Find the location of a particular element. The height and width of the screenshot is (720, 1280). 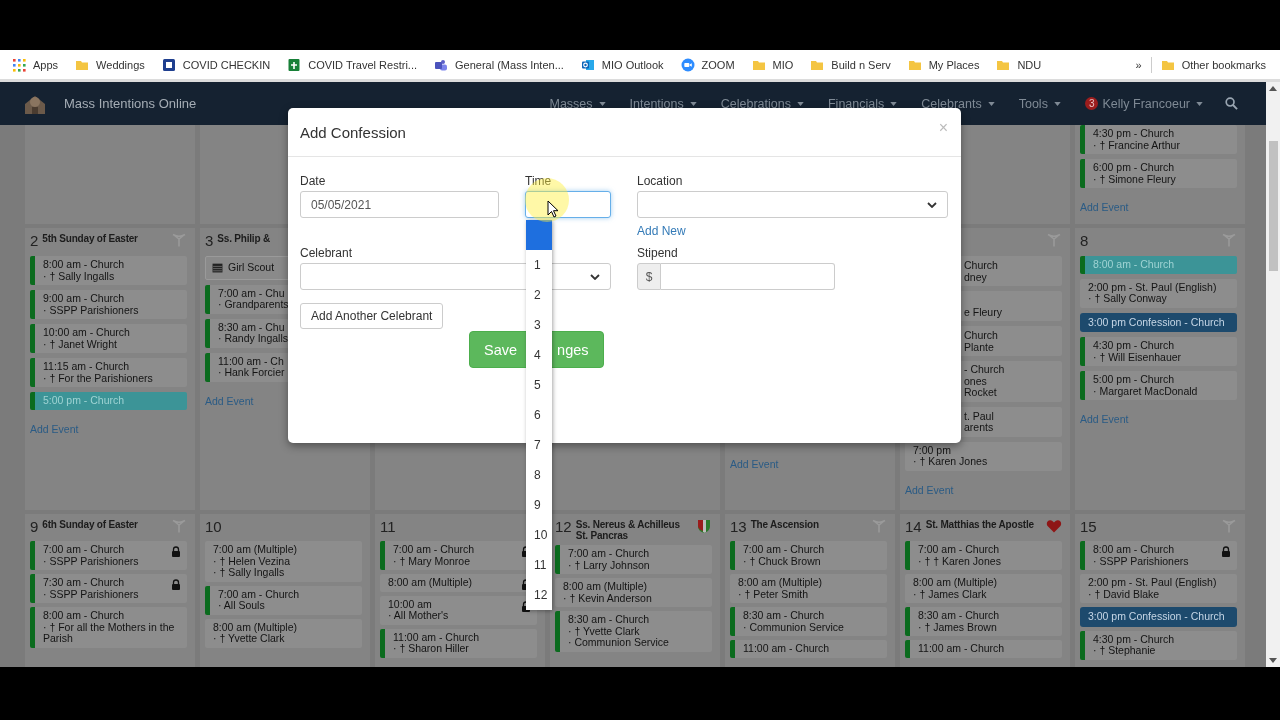

field-label: Date is located at coordinates (313, 181).